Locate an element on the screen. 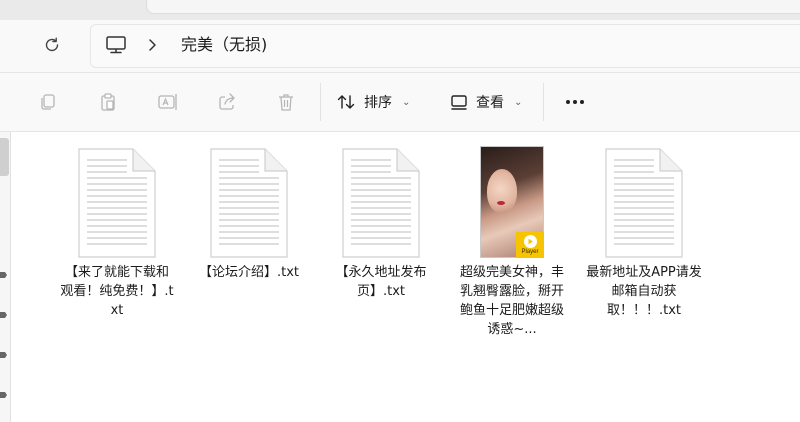  address-row: 完美（无损) is located at coordinates (400, 46).